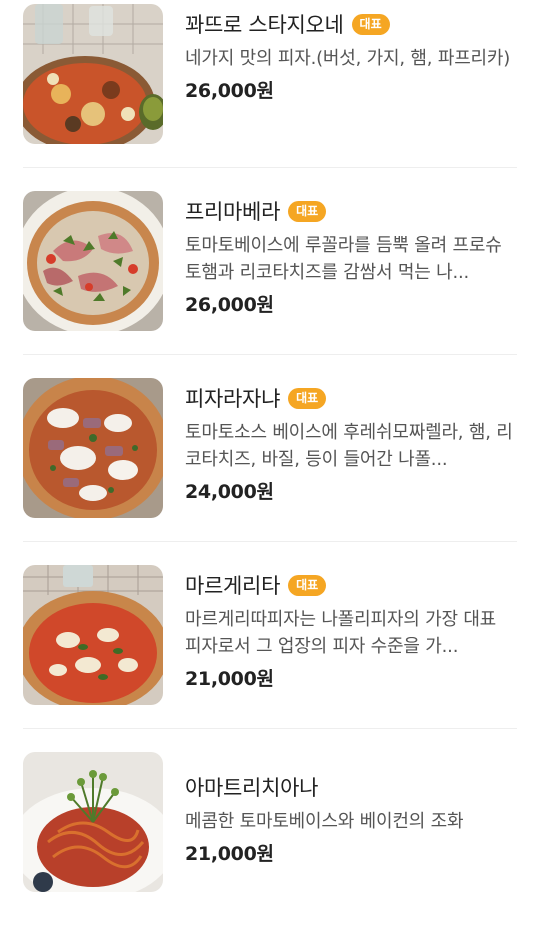  What do you see at coordinates (233, 586) in the screenshot?
I see `menu-item-name: 마르게리타` at bounding box center [233, 586].